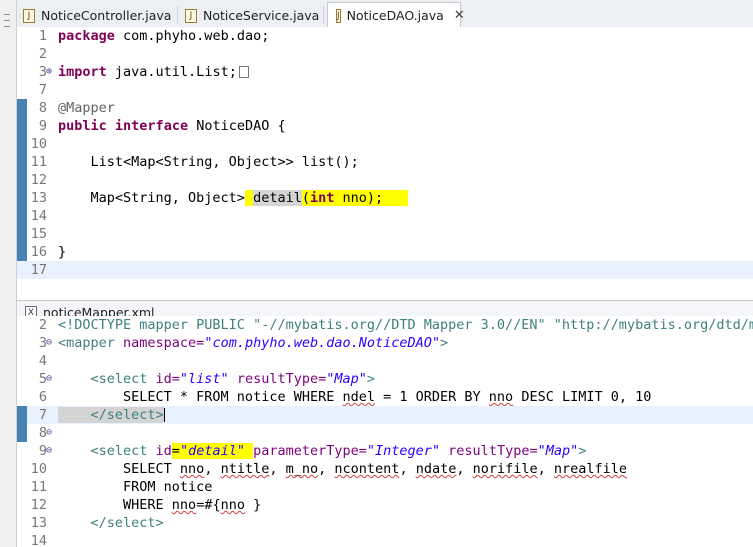  Describe the element at coordinates (385, 36) in the screenshot. I see `code-line: 1 package com.phyho.web.dao;` at that location.